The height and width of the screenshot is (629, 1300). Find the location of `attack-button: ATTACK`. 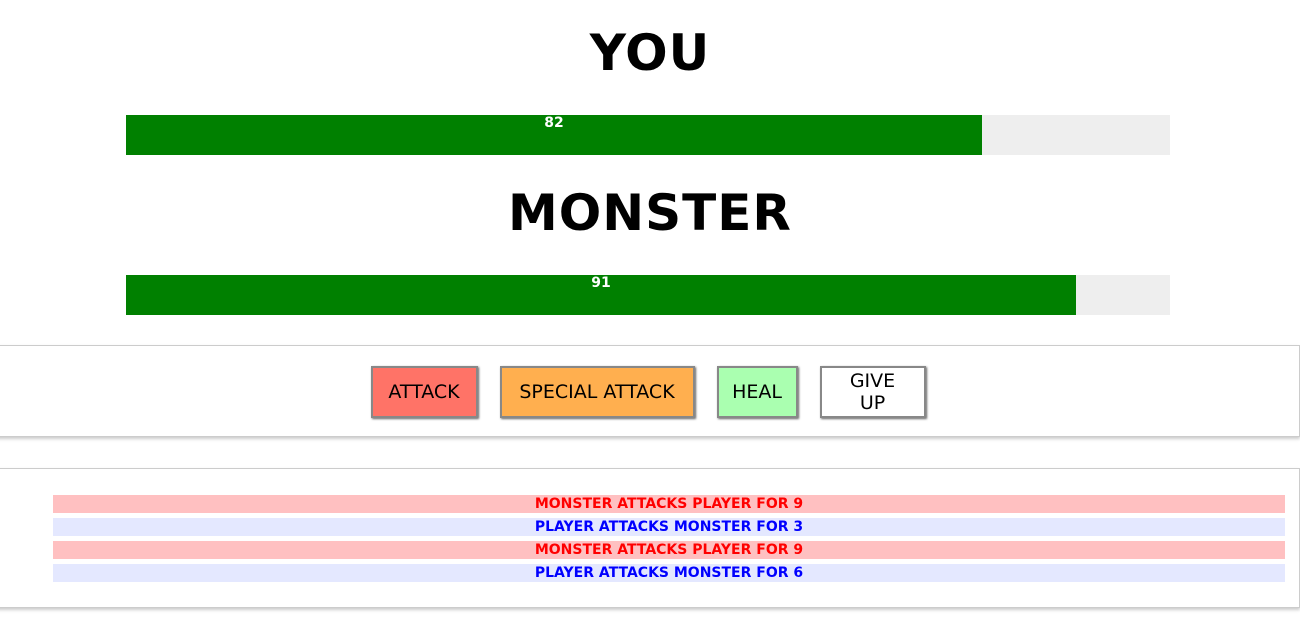

attack-button: ATTACK is located at coordinates (424, 392).